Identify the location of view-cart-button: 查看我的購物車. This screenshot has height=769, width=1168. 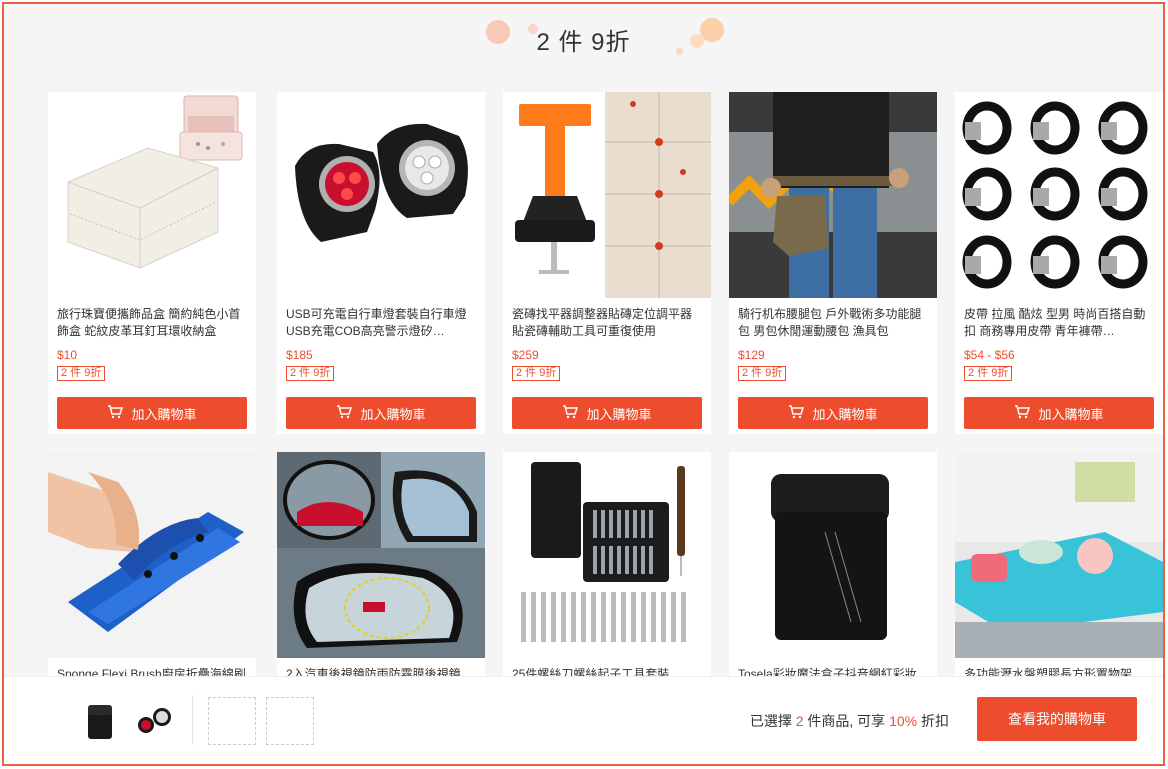
(1057, 719).